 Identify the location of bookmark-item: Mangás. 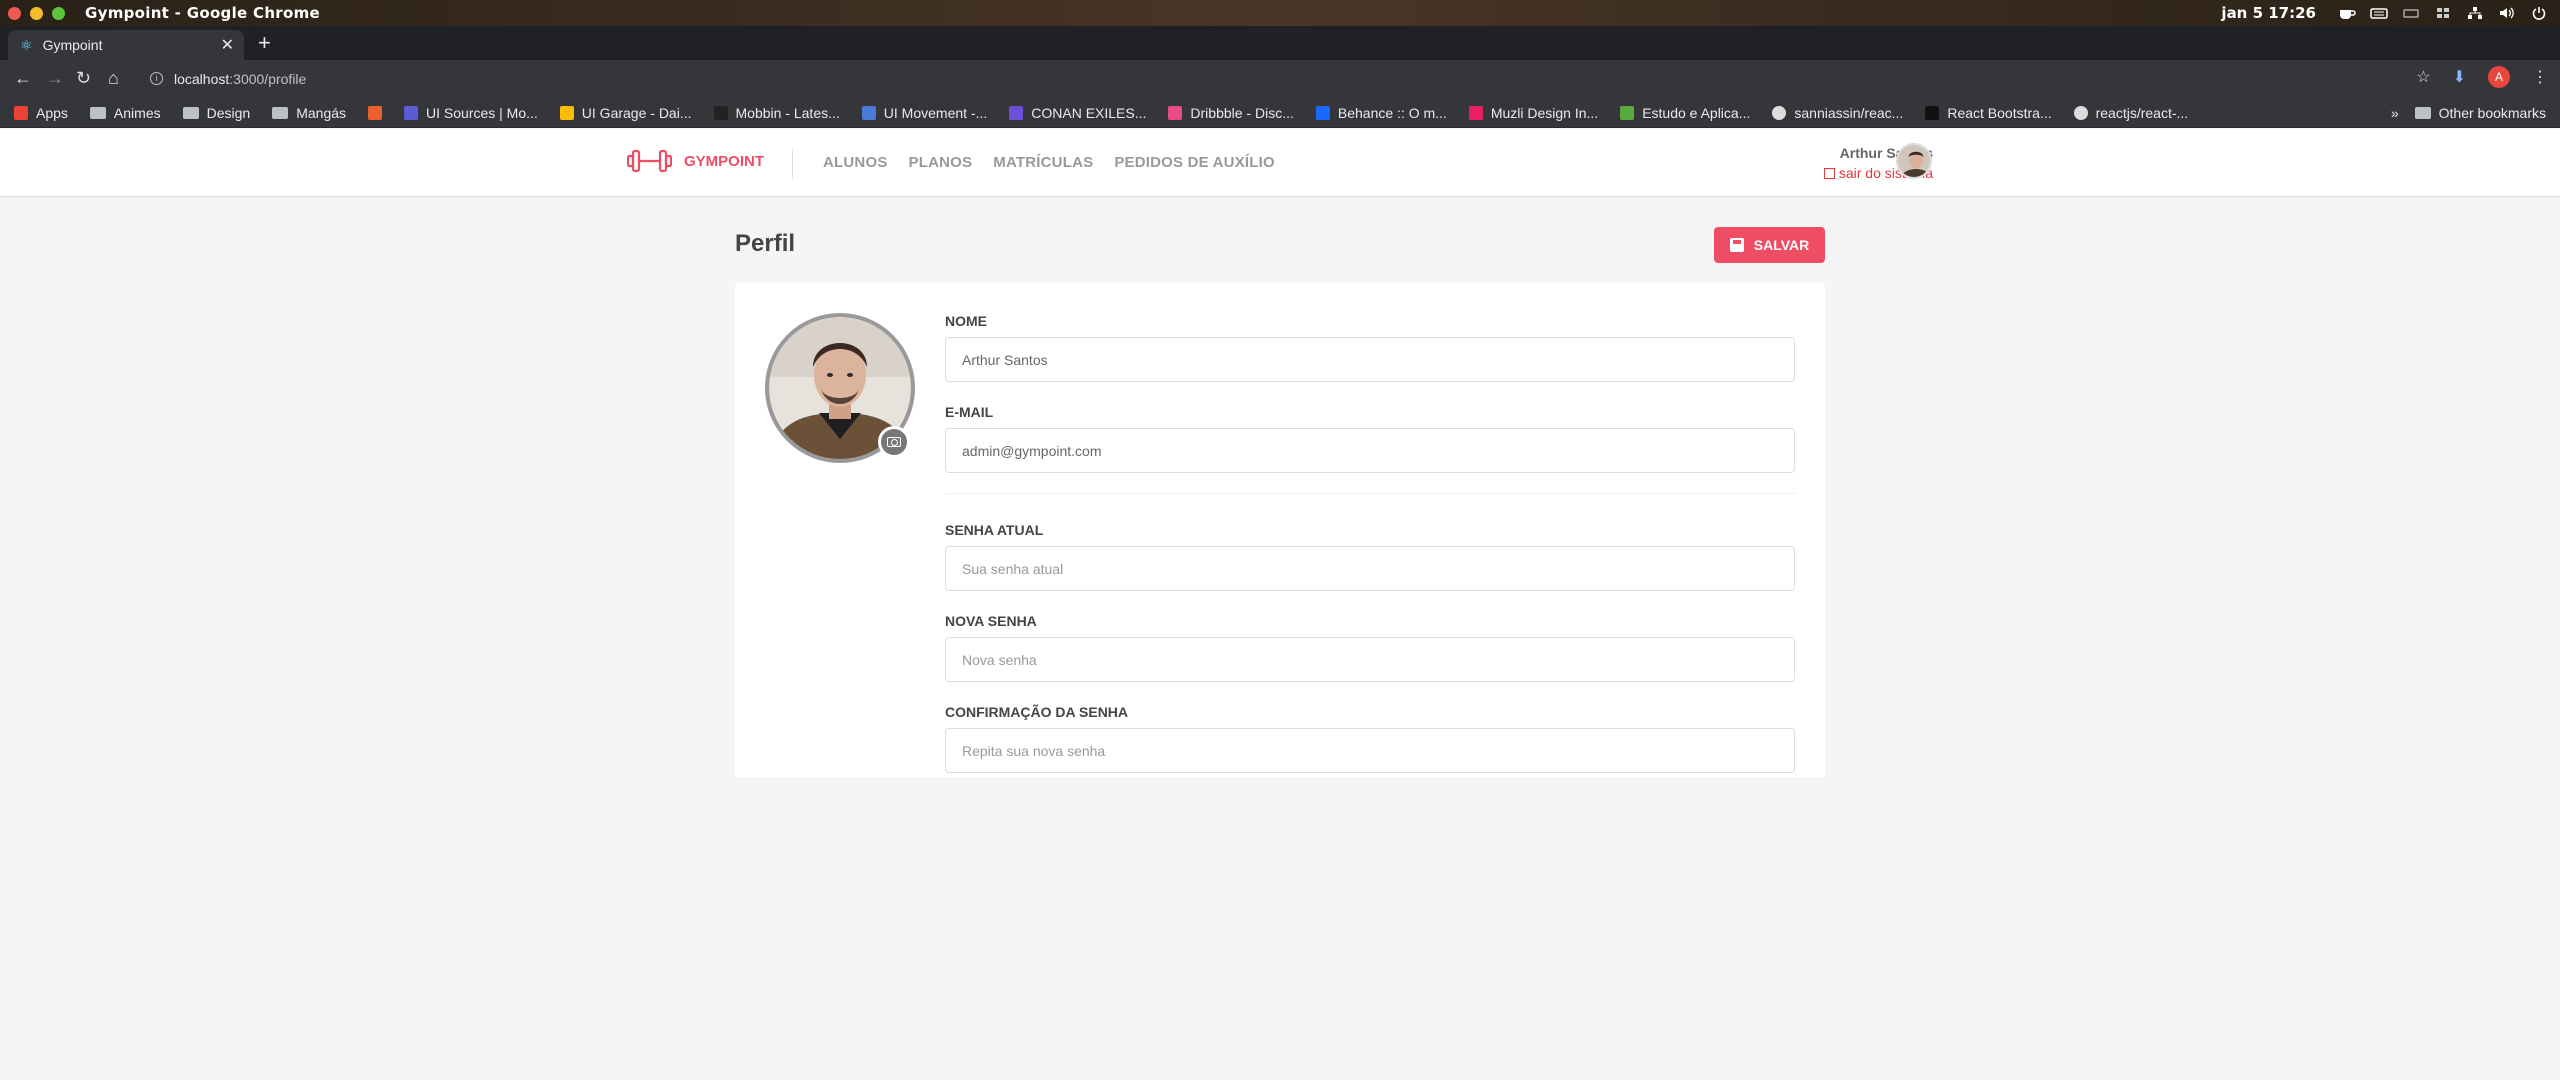
(309, 113).